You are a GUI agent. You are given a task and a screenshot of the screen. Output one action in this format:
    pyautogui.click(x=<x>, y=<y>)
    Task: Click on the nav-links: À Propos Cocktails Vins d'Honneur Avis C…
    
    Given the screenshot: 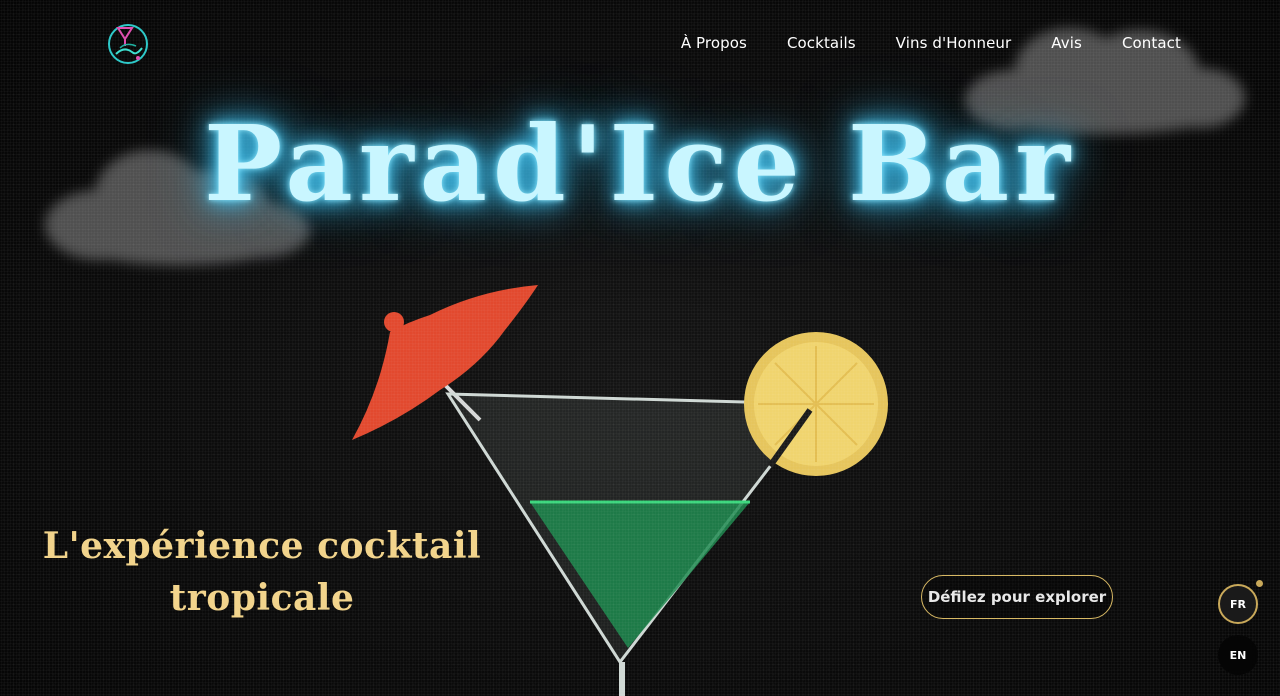 What is the action you would take?
    pyautogui.click(x=931, y=43)
    